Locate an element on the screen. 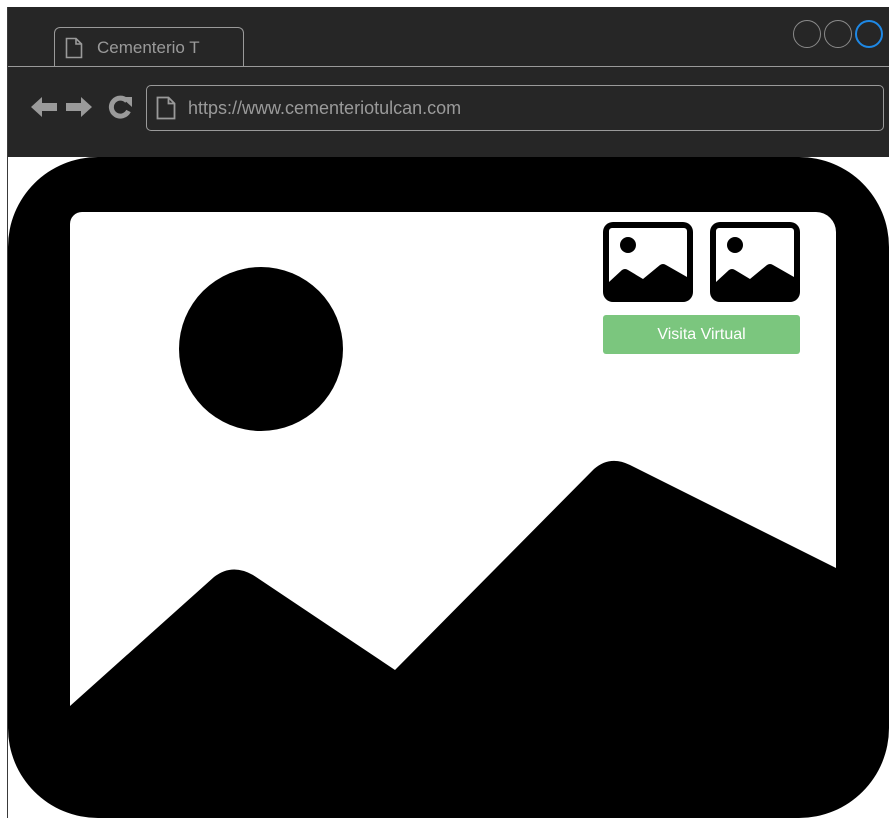 Image resolution: width=889 pixels, height=818 pixels. address-bar: https://www.cementeriotulcan.com is located at coordinates (515, 108).